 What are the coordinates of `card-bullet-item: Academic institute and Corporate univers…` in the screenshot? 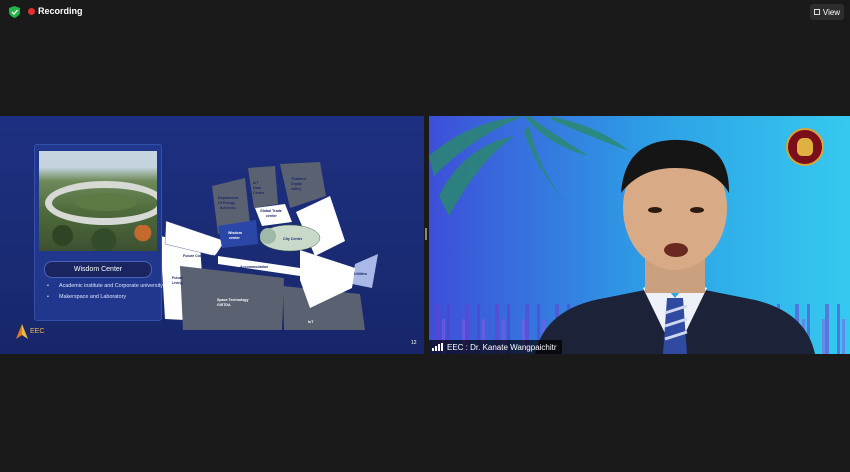 It's located at (106, 286).